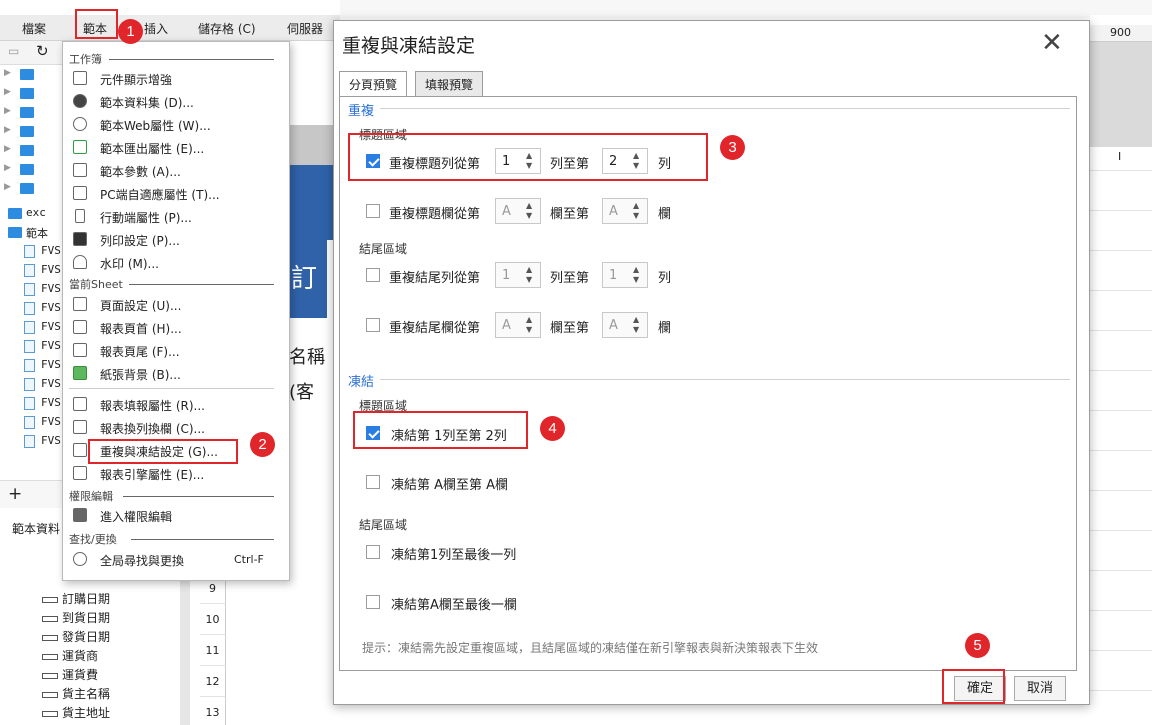 The height and width of the screenshot is (725, 1152). What do you see at coordinates (373, 325) in the screenshot?
I see `repeat-footer-cols-checkbox` at bounding box center [373, 325].